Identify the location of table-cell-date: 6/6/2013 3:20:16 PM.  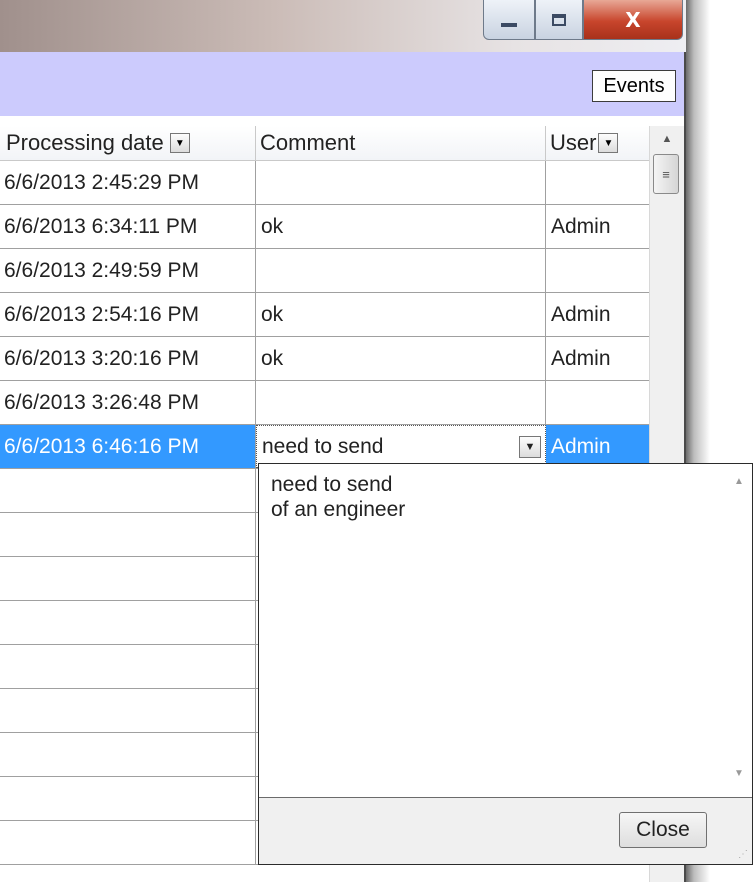
(128, 358).